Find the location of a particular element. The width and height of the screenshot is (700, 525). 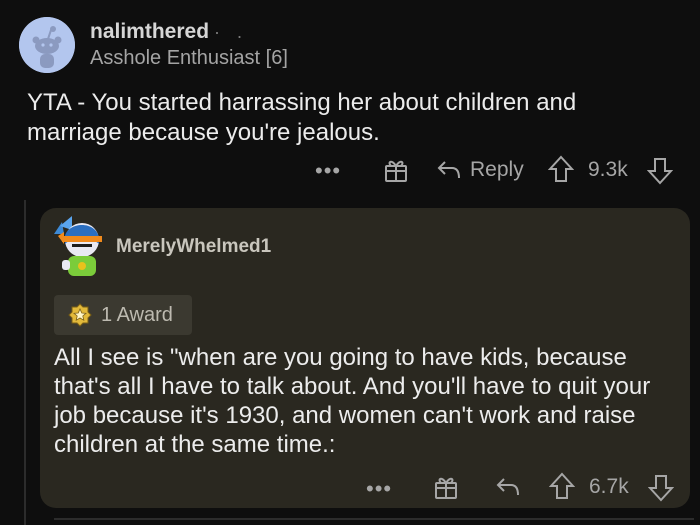

award-label: 1 Award is located at coordinates (137, 315).